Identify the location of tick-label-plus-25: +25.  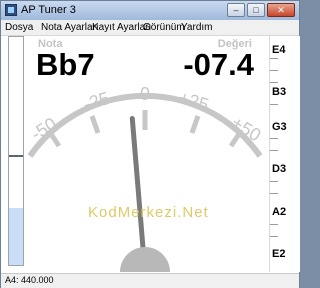
(193, 101).